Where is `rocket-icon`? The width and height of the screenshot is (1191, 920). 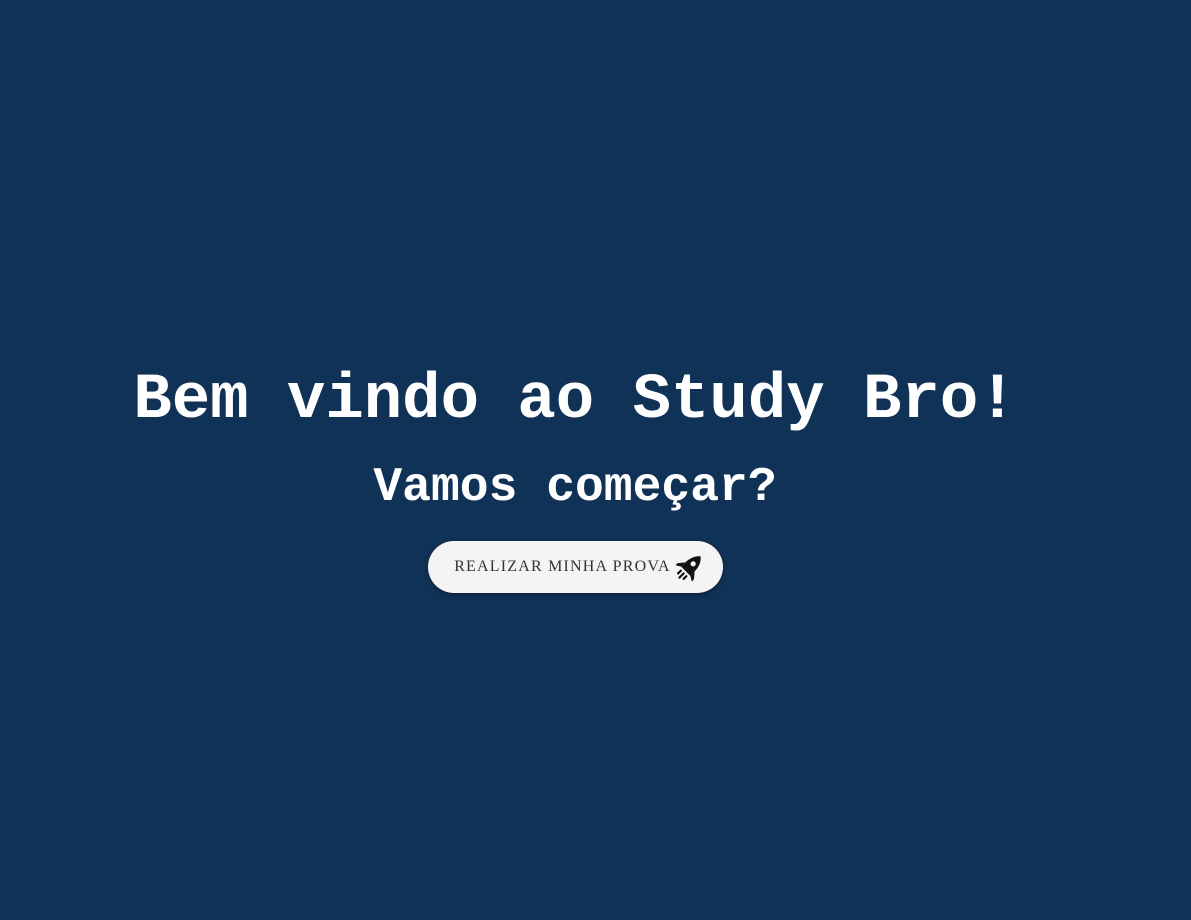
rocket-icon is located at coordinates (690, 567).